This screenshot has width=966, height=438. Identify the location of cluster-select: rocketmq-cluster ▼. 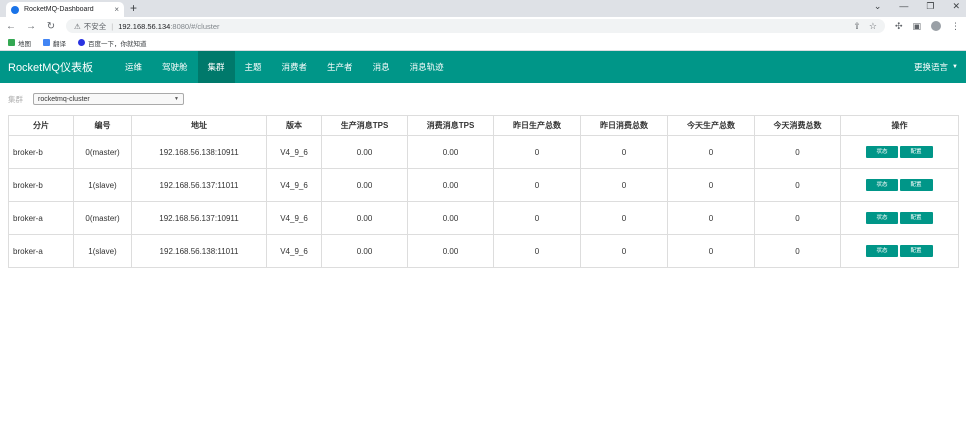
(108, 99).